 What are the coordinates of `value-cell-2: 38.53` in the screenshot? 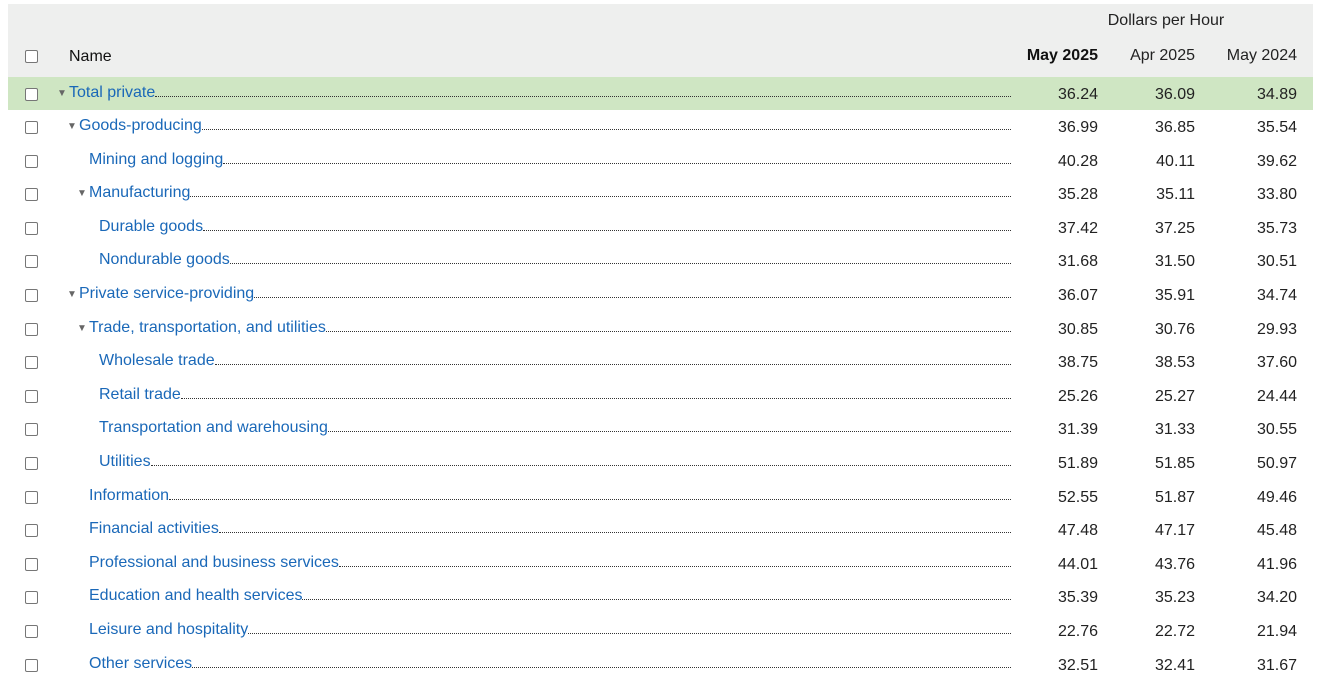 It's located at (1174, 363).